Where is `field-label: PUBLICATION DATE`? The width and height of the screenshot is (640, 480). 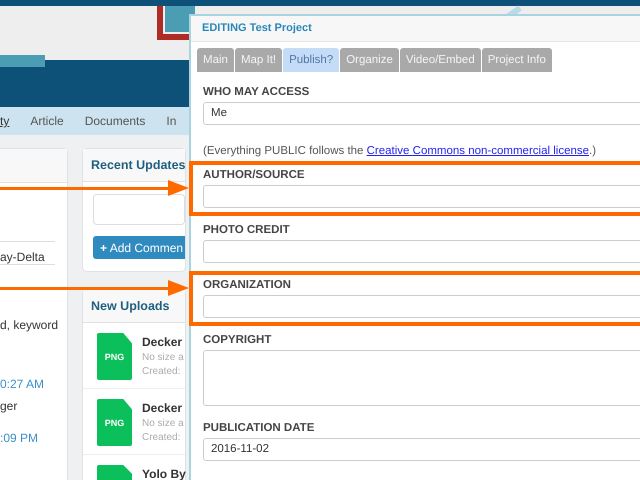
field-label: PUBLICATION DATE is located at coordinates (259, 428).